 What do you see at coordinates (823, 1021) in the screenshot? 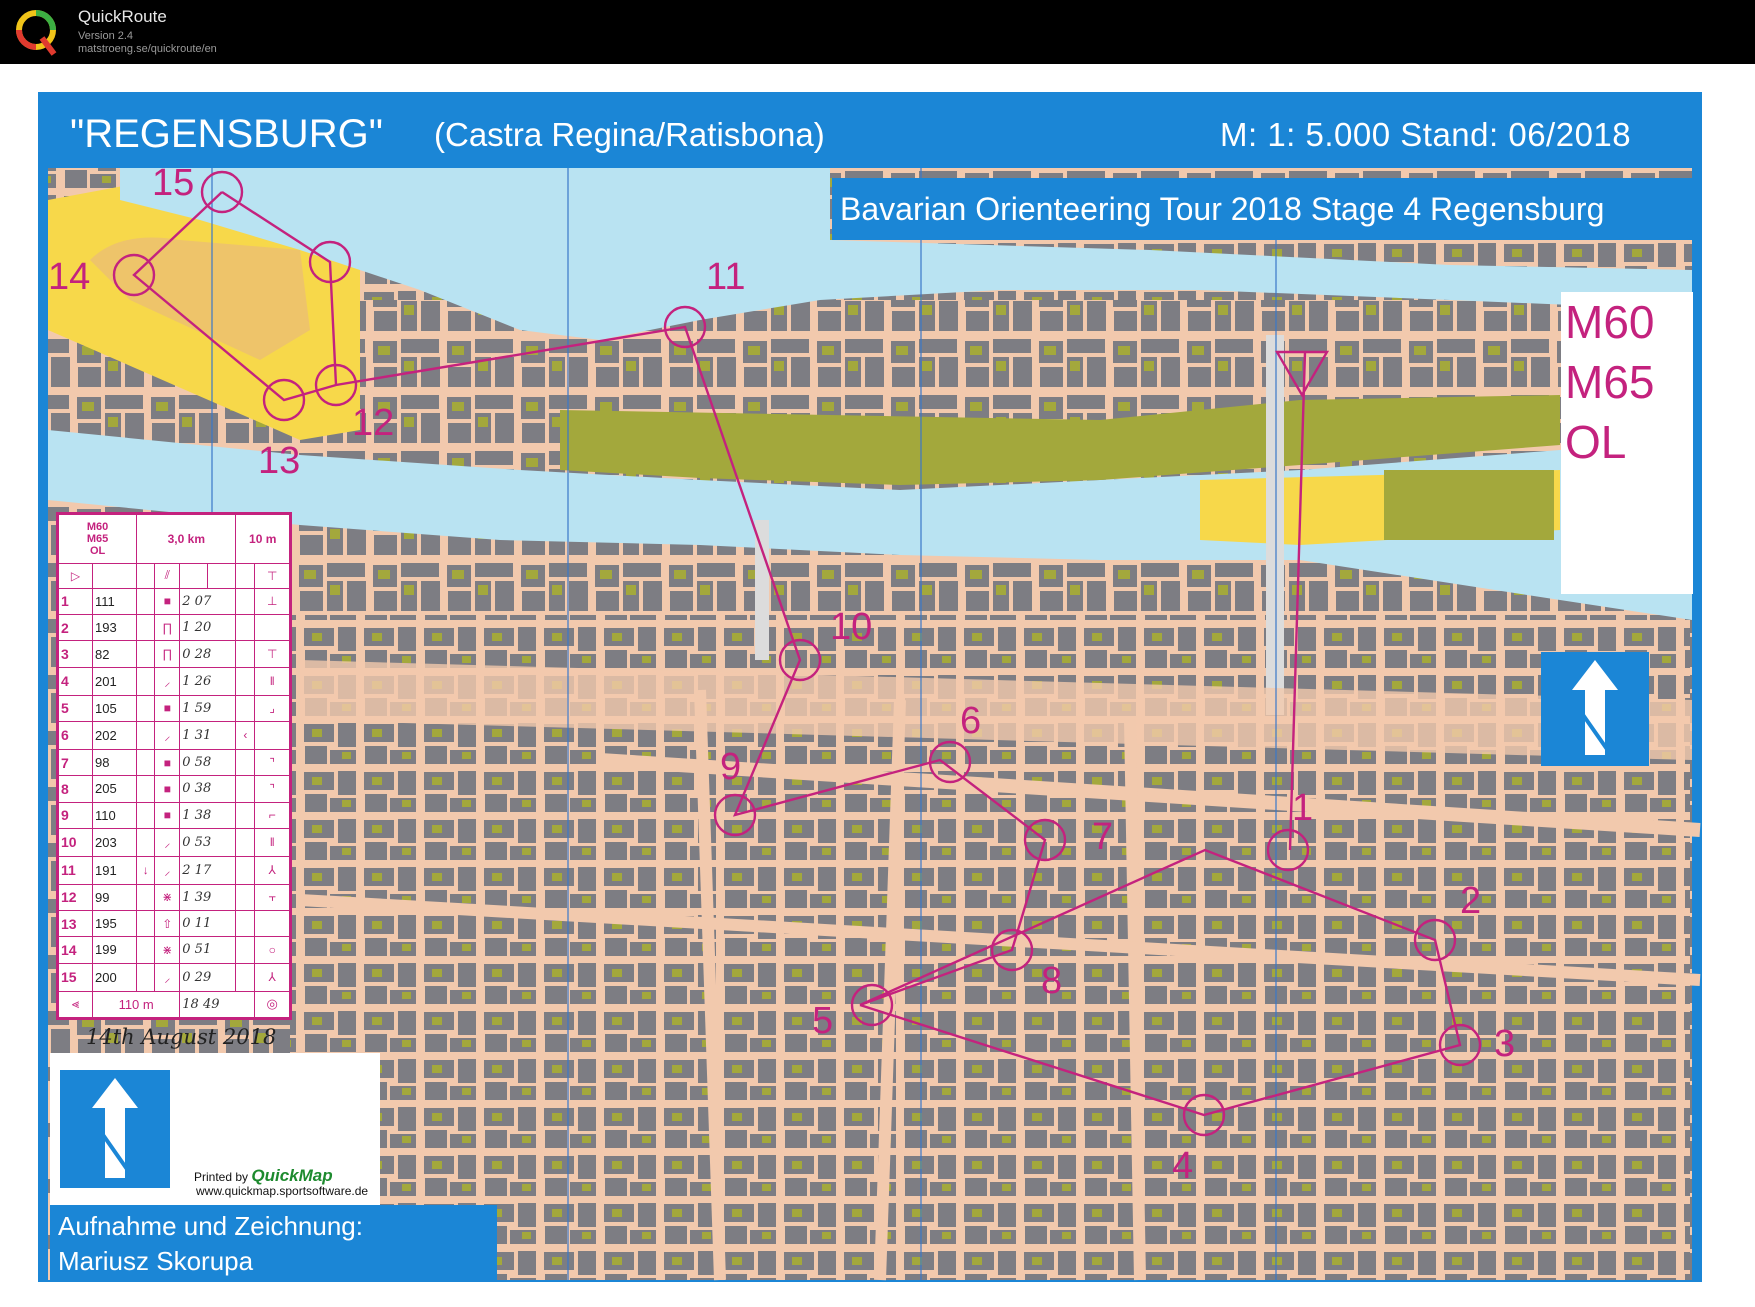
I see `control-number: 5` at bounding box center [823, 1021].